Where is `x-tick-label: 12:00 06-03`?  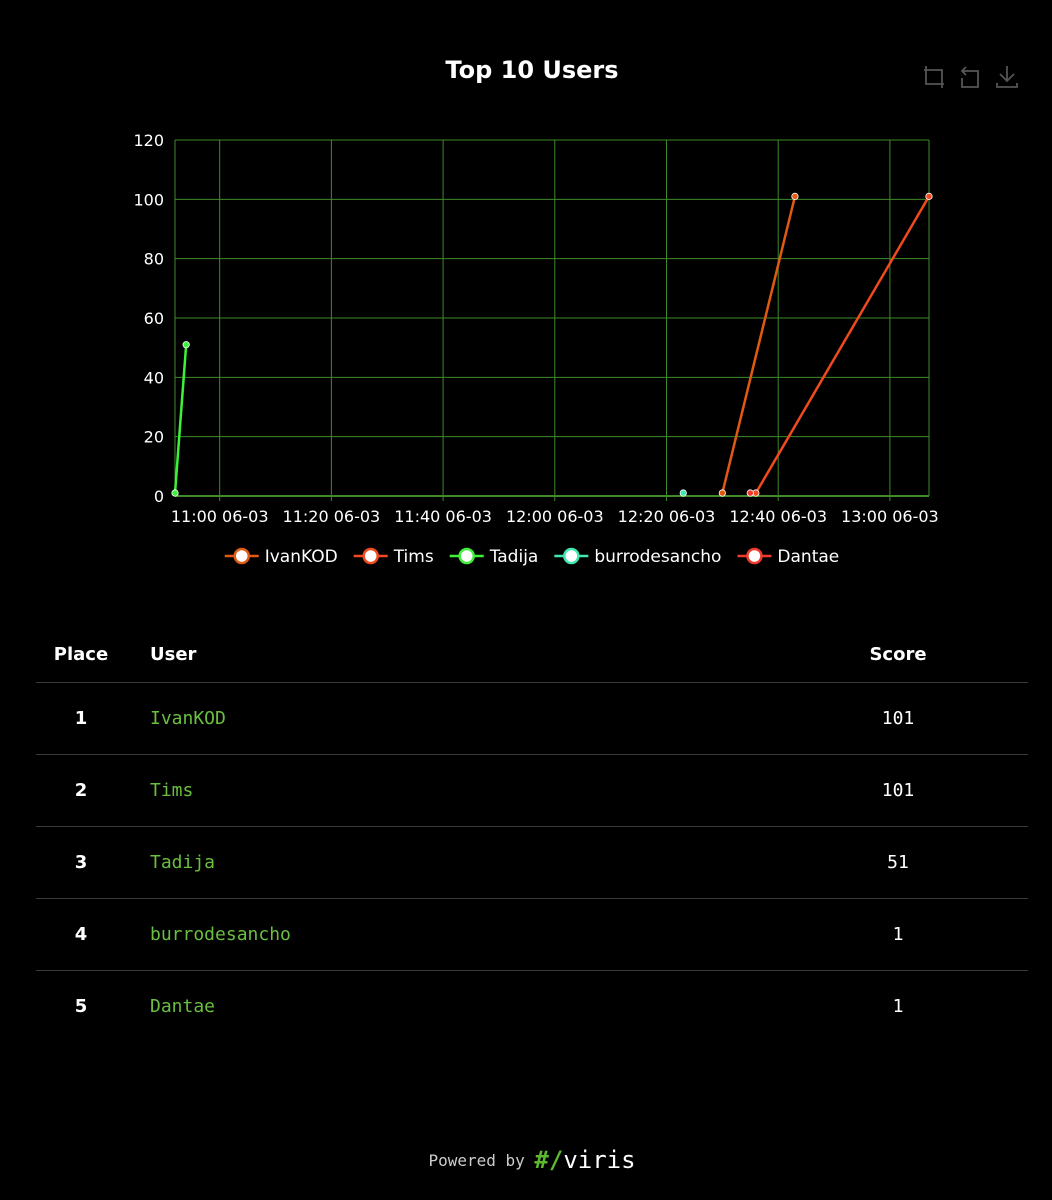
x-tick-label: 12:00 06-03 is located at coordinates (555, 516).